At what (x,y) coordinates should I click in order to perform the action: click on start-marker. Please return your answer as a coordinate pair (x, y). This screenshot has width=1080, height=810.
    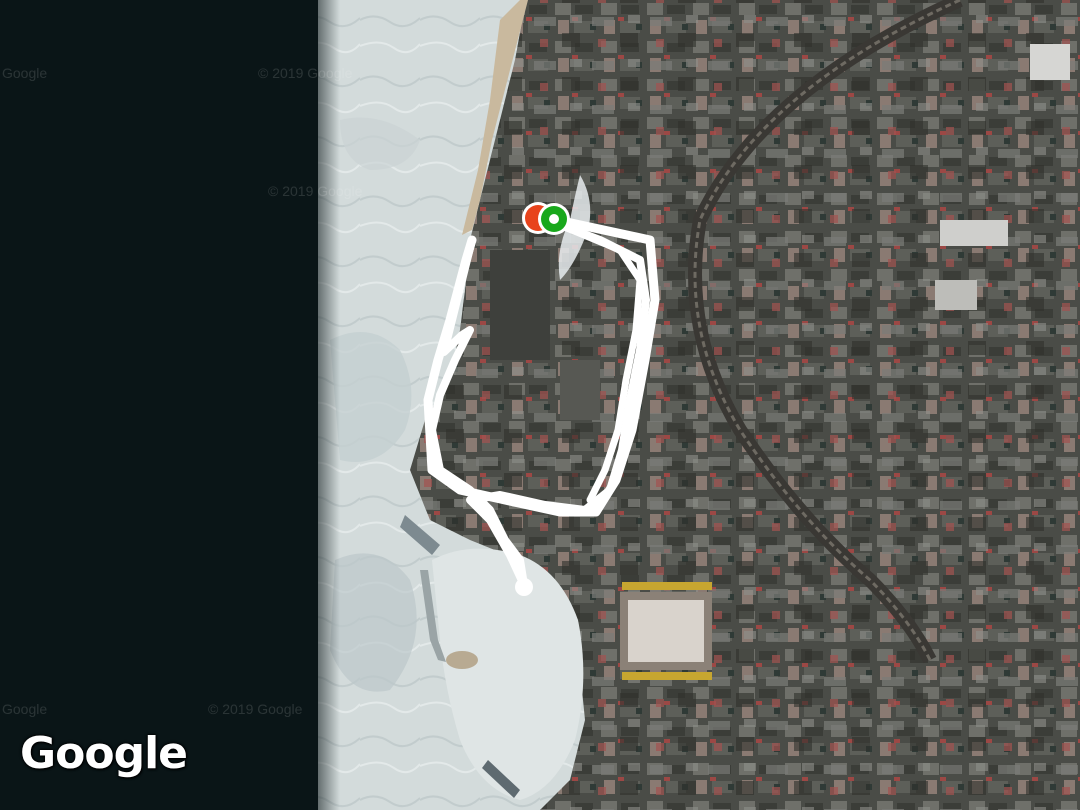
    Looking at the image, I should click on (554, 219).